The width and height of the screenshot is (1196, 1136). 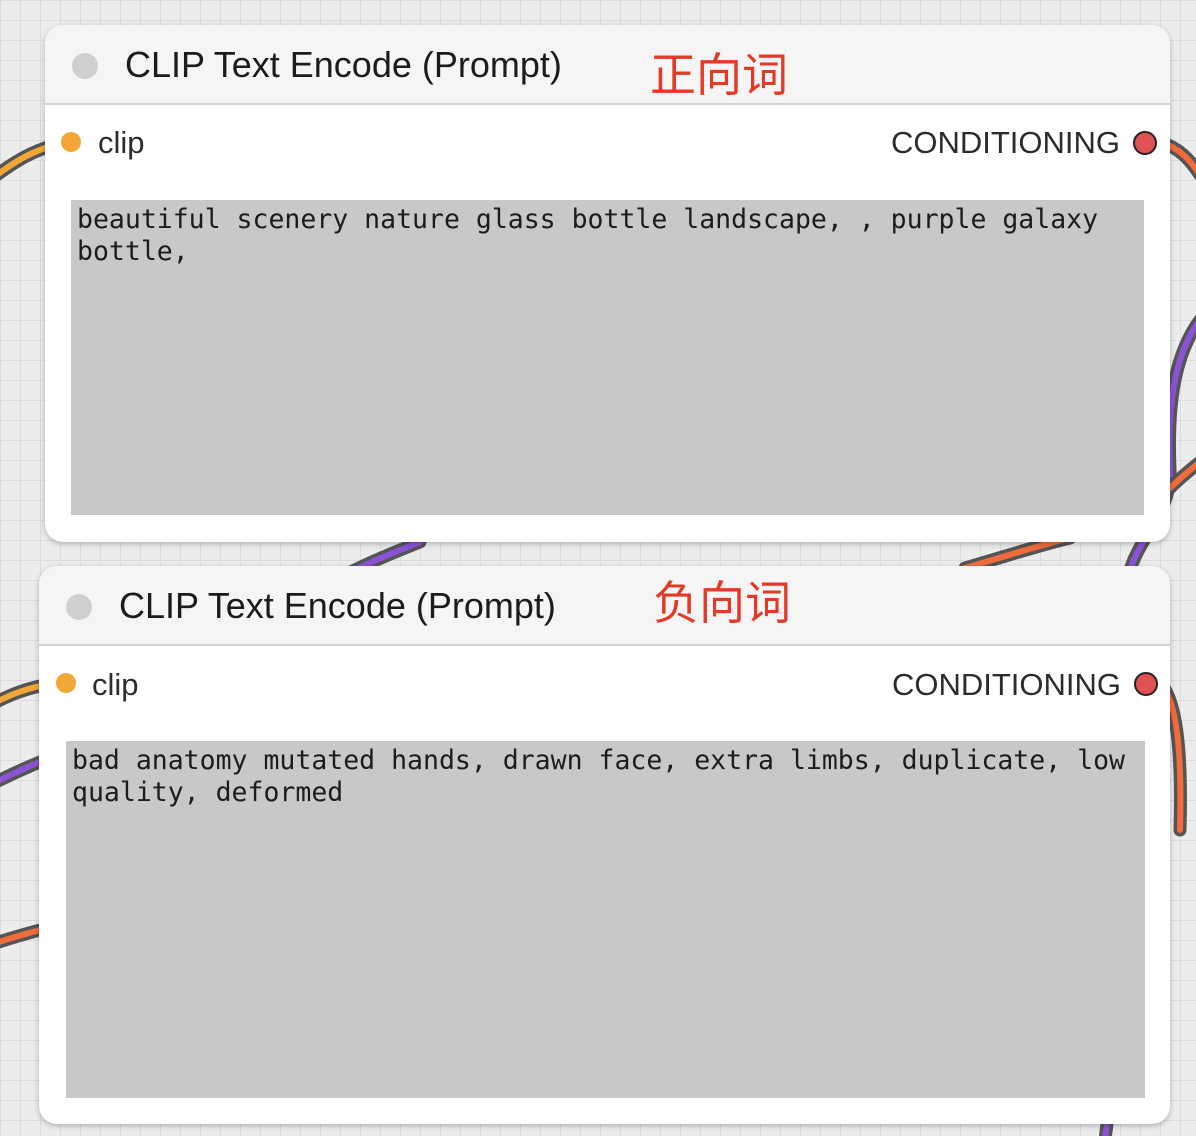 I want to click on negative-prompt-annotation: 负向词, so click(x=722, y=603).